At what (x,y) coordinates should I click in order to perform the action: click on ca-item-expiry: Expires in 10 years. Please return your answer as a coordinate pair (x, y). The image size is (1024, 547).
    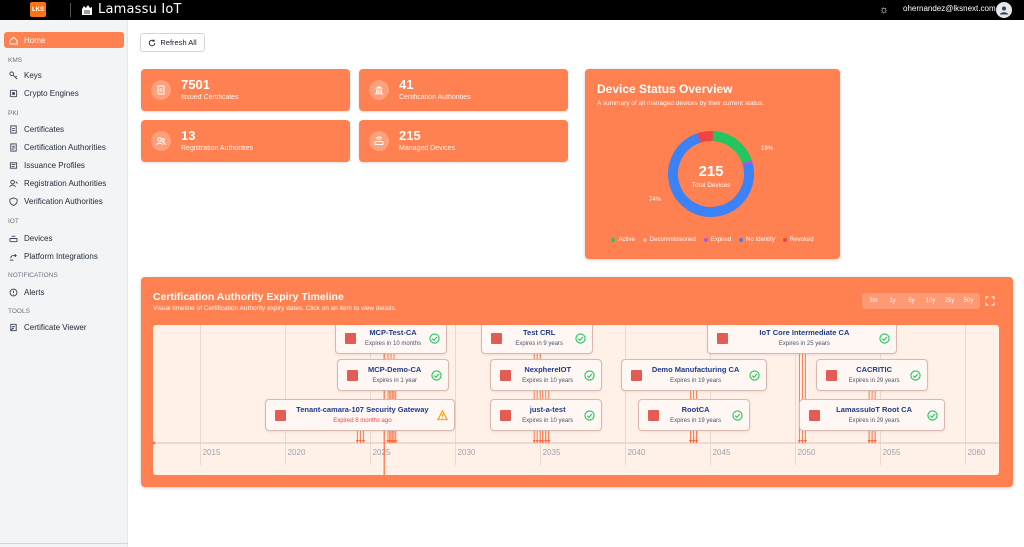
    Looking at the image, I should click on (548, 421).